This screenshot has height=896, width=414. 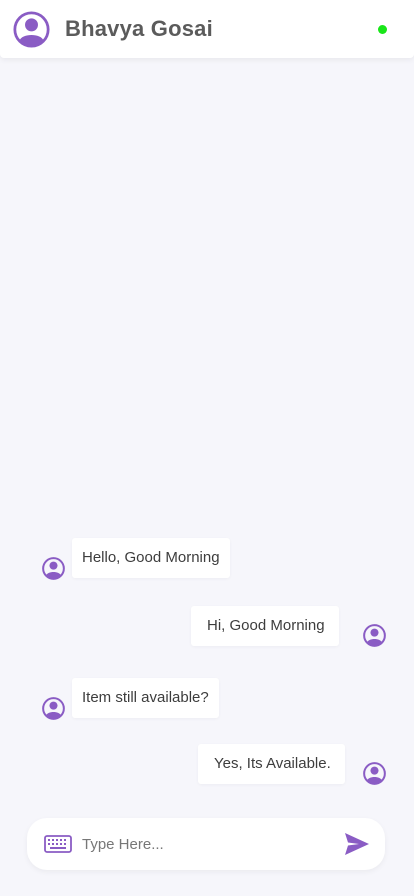 What do you see at coordinates (31, 29) in the screenshot?
I see `contact-avatar-icon` at bounding box center [31, 29].